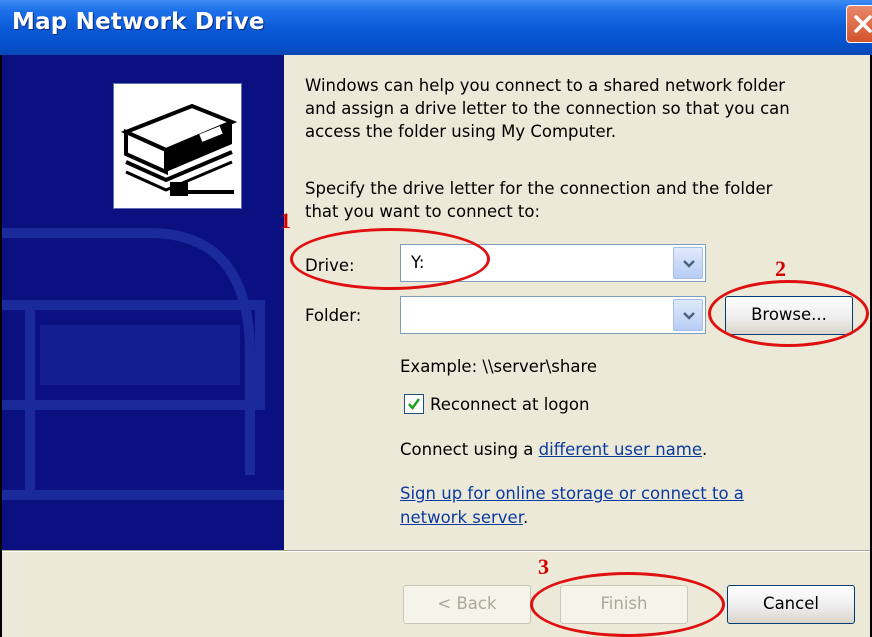  What do you see at coordinates (138, 22) in the screenshot?
I see `window-title: Map Network Drive` at bounding box center [138, 22].